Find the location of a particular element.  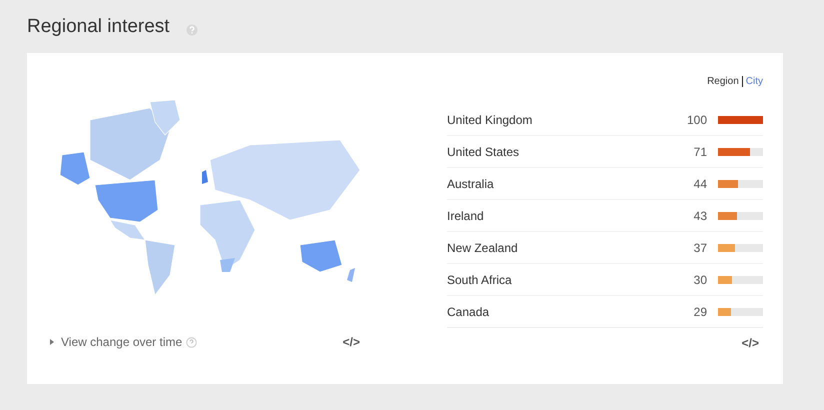

expand-icon is located at coordinates (52, 342).